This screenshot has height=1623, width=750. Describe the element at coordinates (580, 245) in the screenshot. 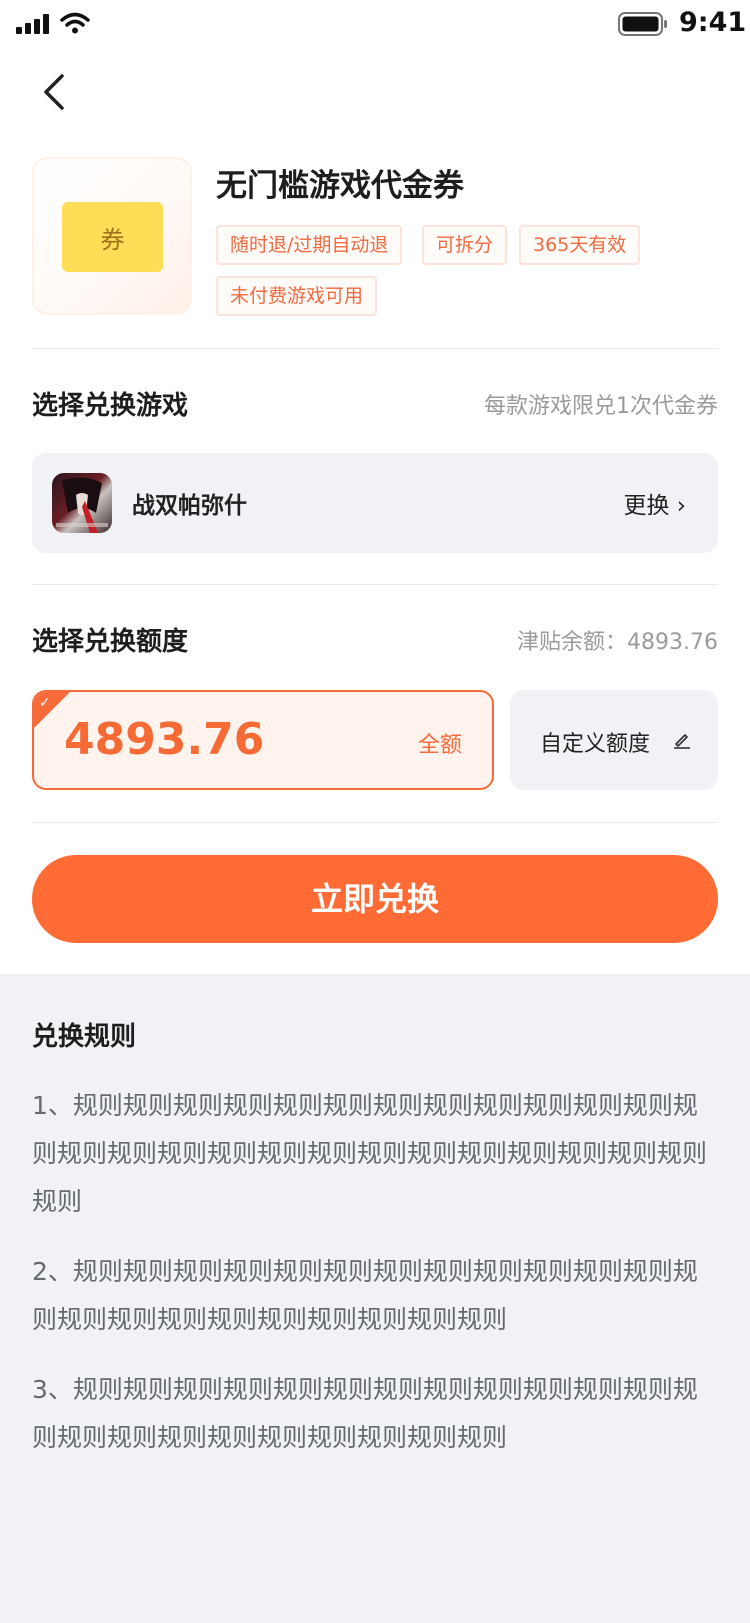

I see `product-tag: 365天有效` at that location.